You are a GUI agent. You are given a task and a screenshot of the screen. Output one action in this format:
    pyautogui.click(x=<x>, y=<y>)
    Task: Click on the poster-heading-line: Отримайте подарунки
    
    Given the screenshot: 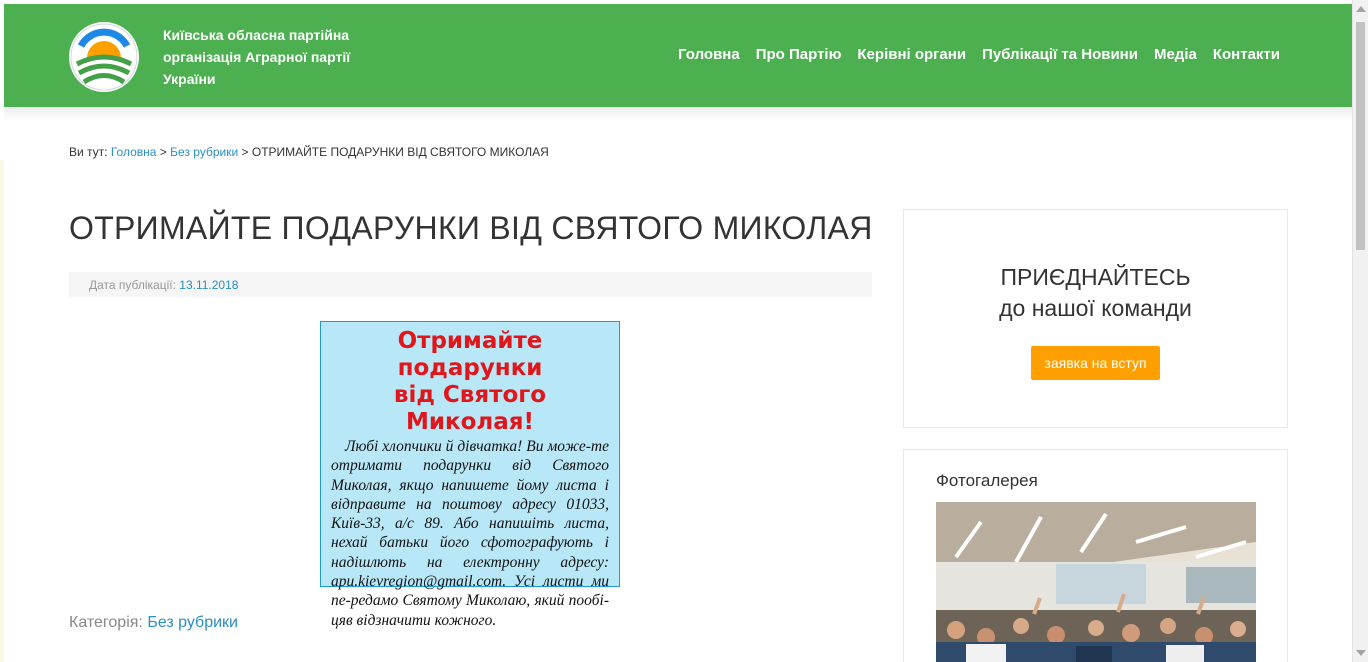 What is the action you would take?
    pyautogui.click(x=470, y=354)
    